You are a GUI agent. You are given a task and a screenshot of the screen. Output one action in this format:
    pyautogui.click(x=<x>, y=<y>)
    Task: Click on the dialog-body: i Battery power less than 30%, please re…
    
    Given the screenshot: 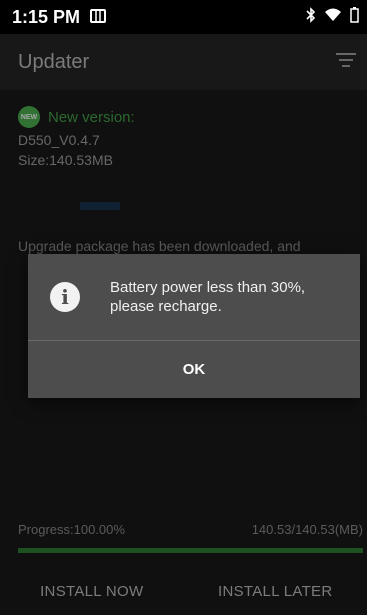 What is the action you would take?
    pyautogui.click(x=194, y=297)
    